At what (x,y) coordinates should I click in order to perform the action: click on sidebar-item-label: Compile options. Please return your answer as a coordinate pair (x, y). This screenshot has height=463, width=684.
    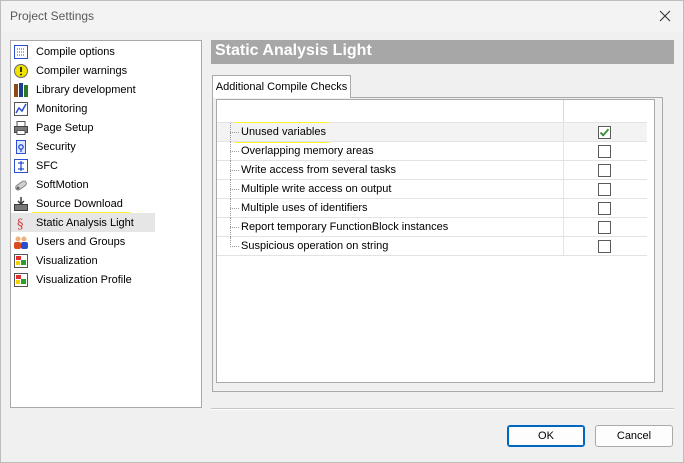
    Looking at the image, I should click on (75, 51).